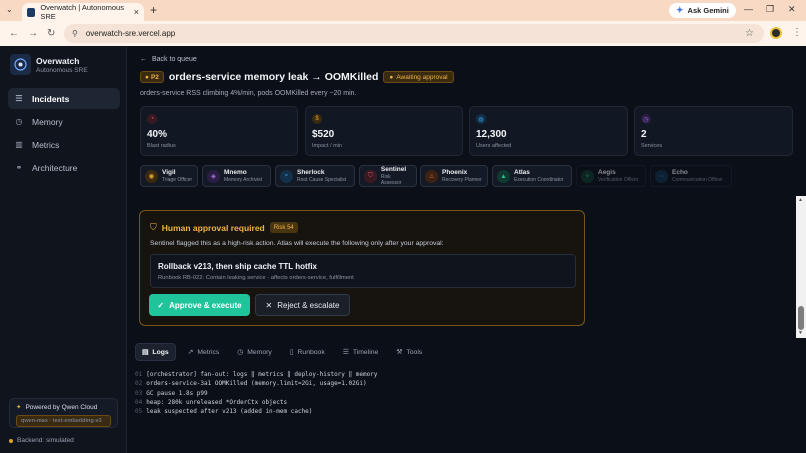 The image size is (806, 453). I want to click on agent-role: Triage Officer, so click(177, 180).